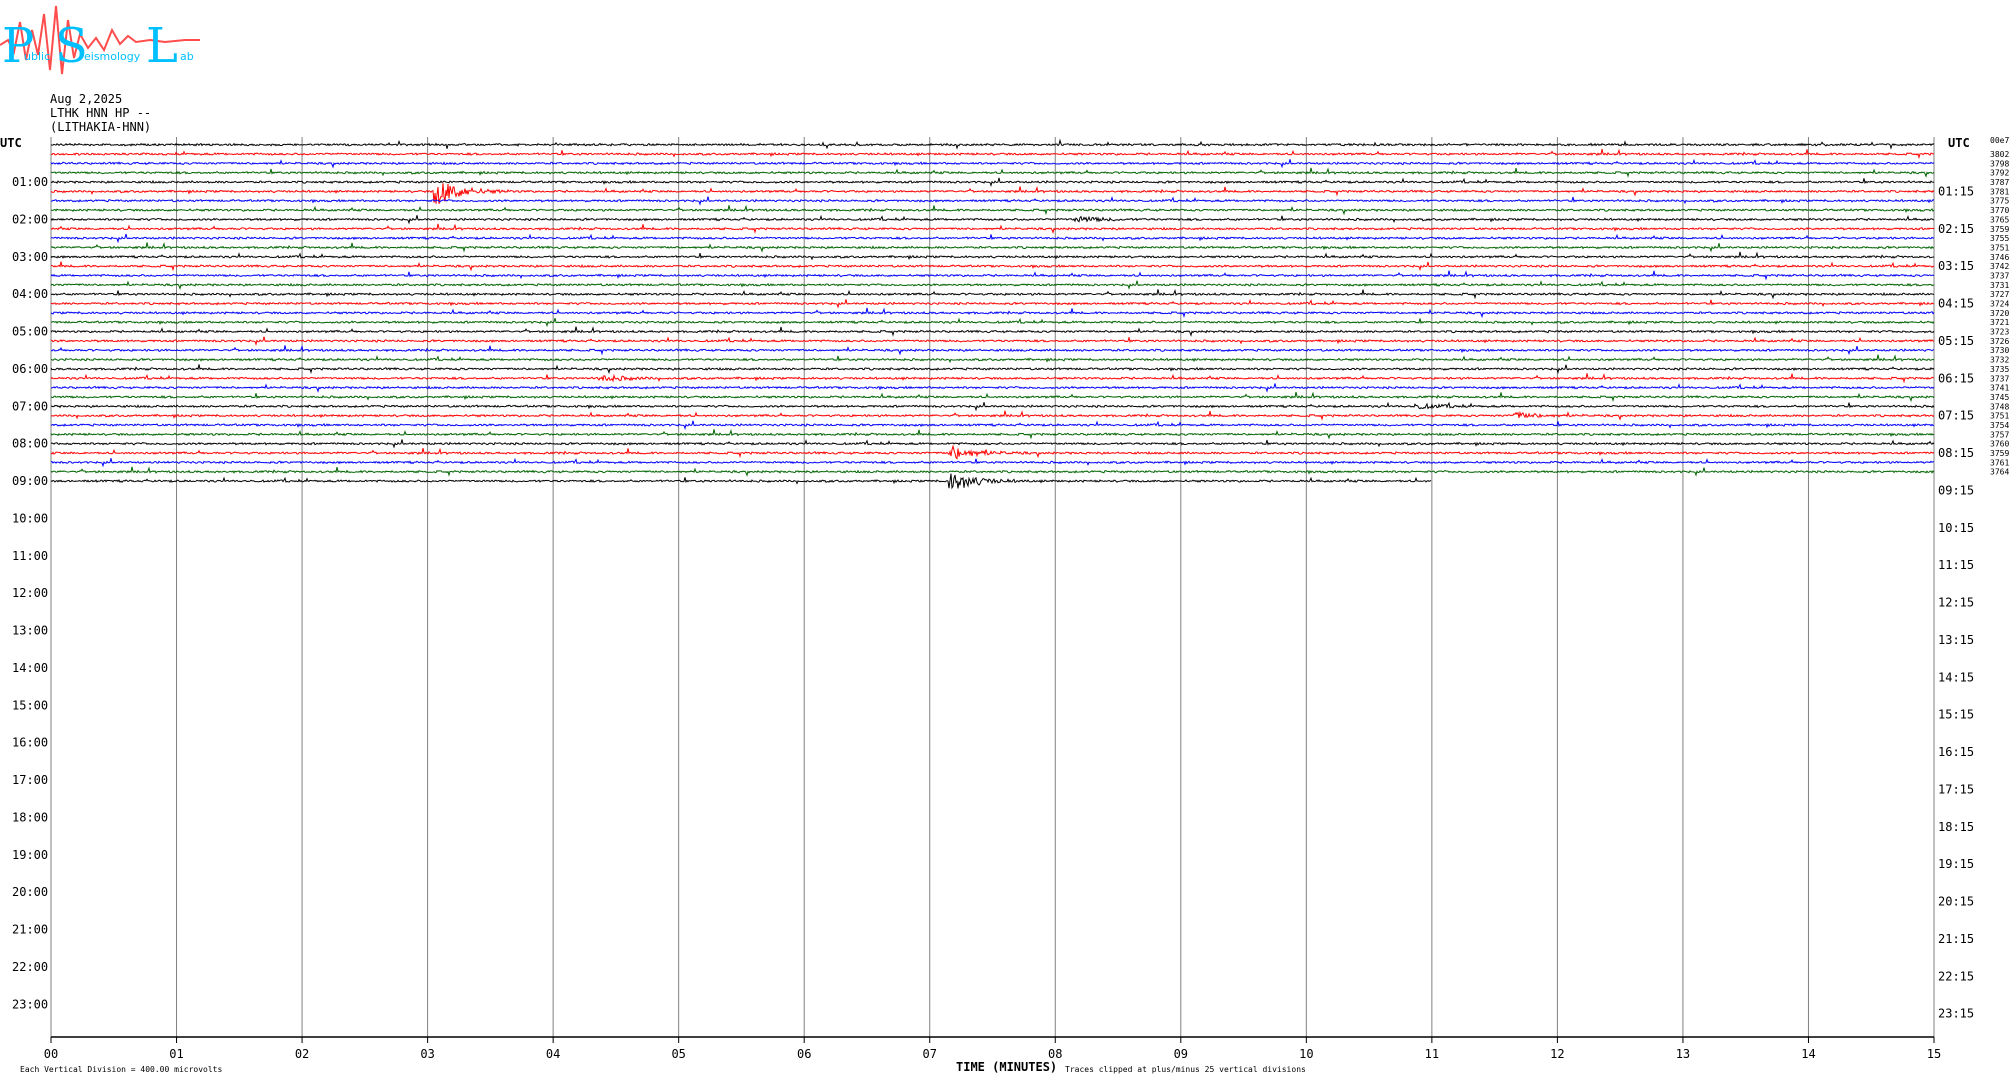 The height and width of the screenshot is (1080, 2010). What do you see at coordinates (1999, 191) in the screenshot?
I see `trace-offset-label: 3781` at bounding box center [1999, 191].